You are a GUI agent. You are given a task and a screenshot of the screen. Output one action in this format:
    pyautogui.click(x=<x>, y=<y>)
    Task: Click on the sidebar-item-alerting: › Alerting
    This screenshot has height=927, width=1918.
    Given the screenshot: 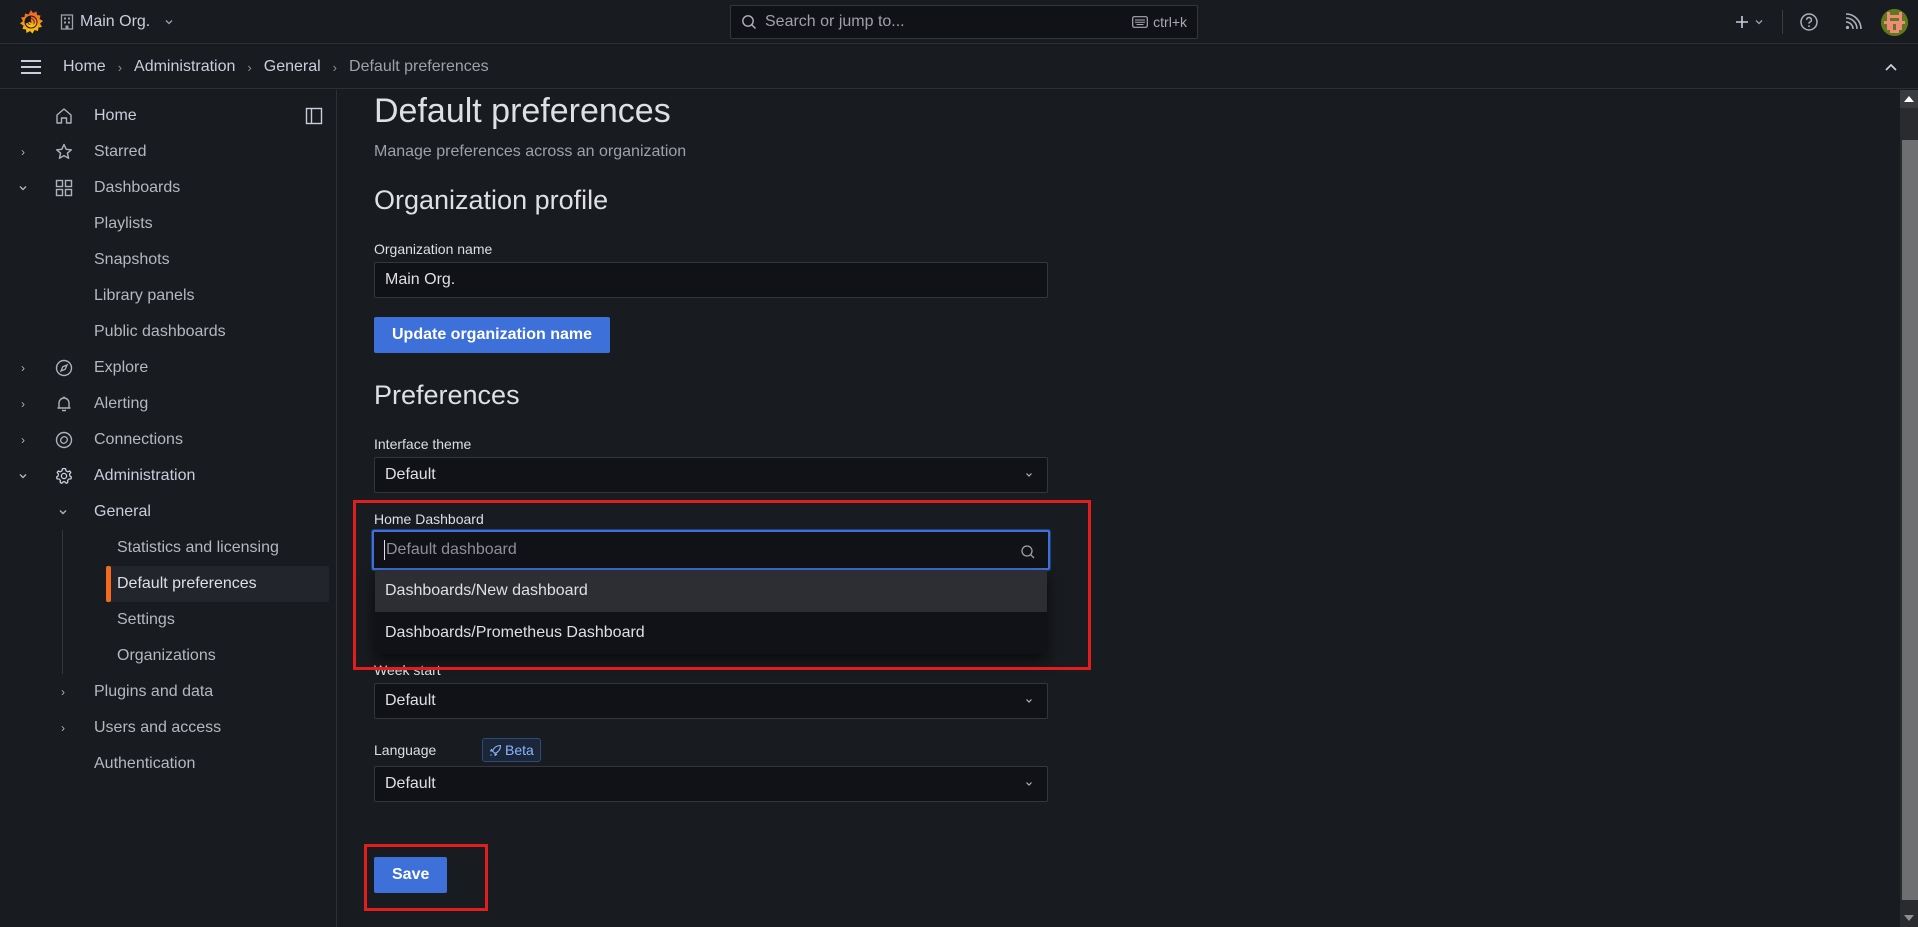 What is the action you would take?
    pyautogui.click(x=165, y=404)
    